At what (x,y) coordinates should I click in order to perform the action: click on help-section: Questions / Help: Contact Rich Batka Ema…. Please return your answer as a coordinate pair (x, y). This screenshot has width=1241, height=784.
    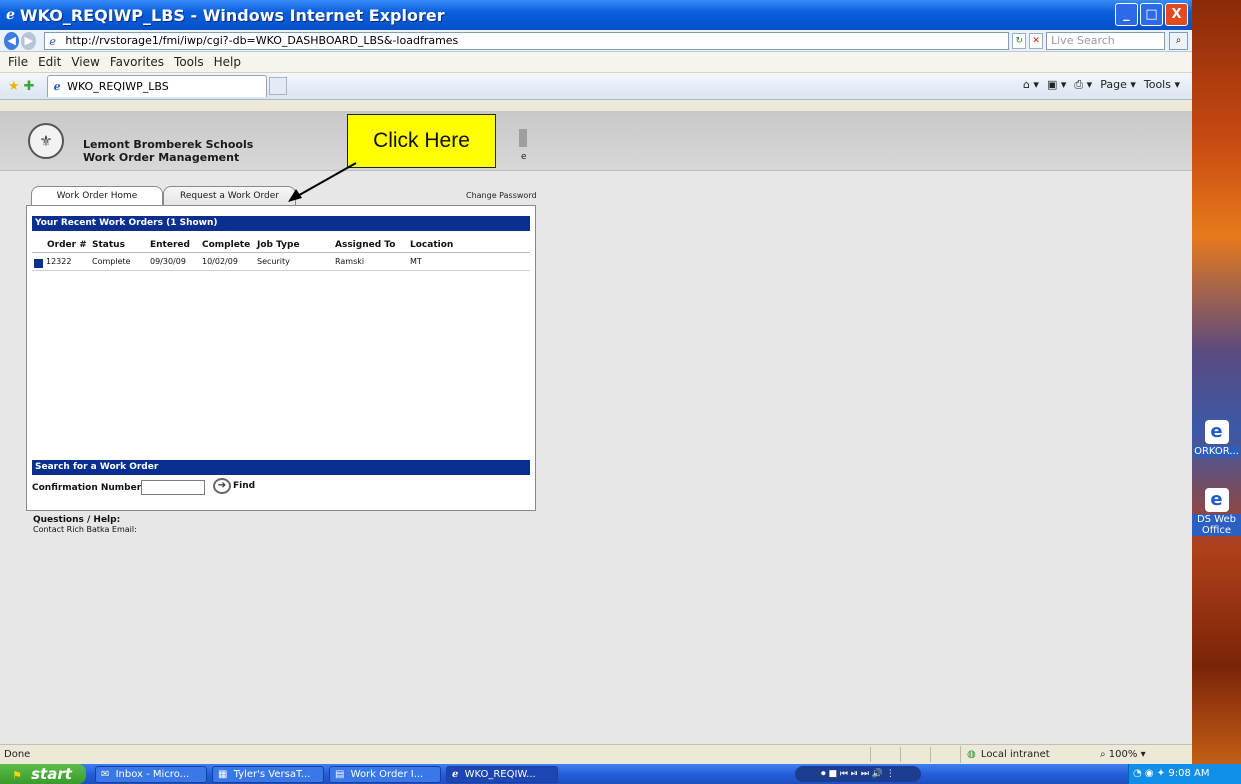
    Looking at the image, I should click on (85, 525).